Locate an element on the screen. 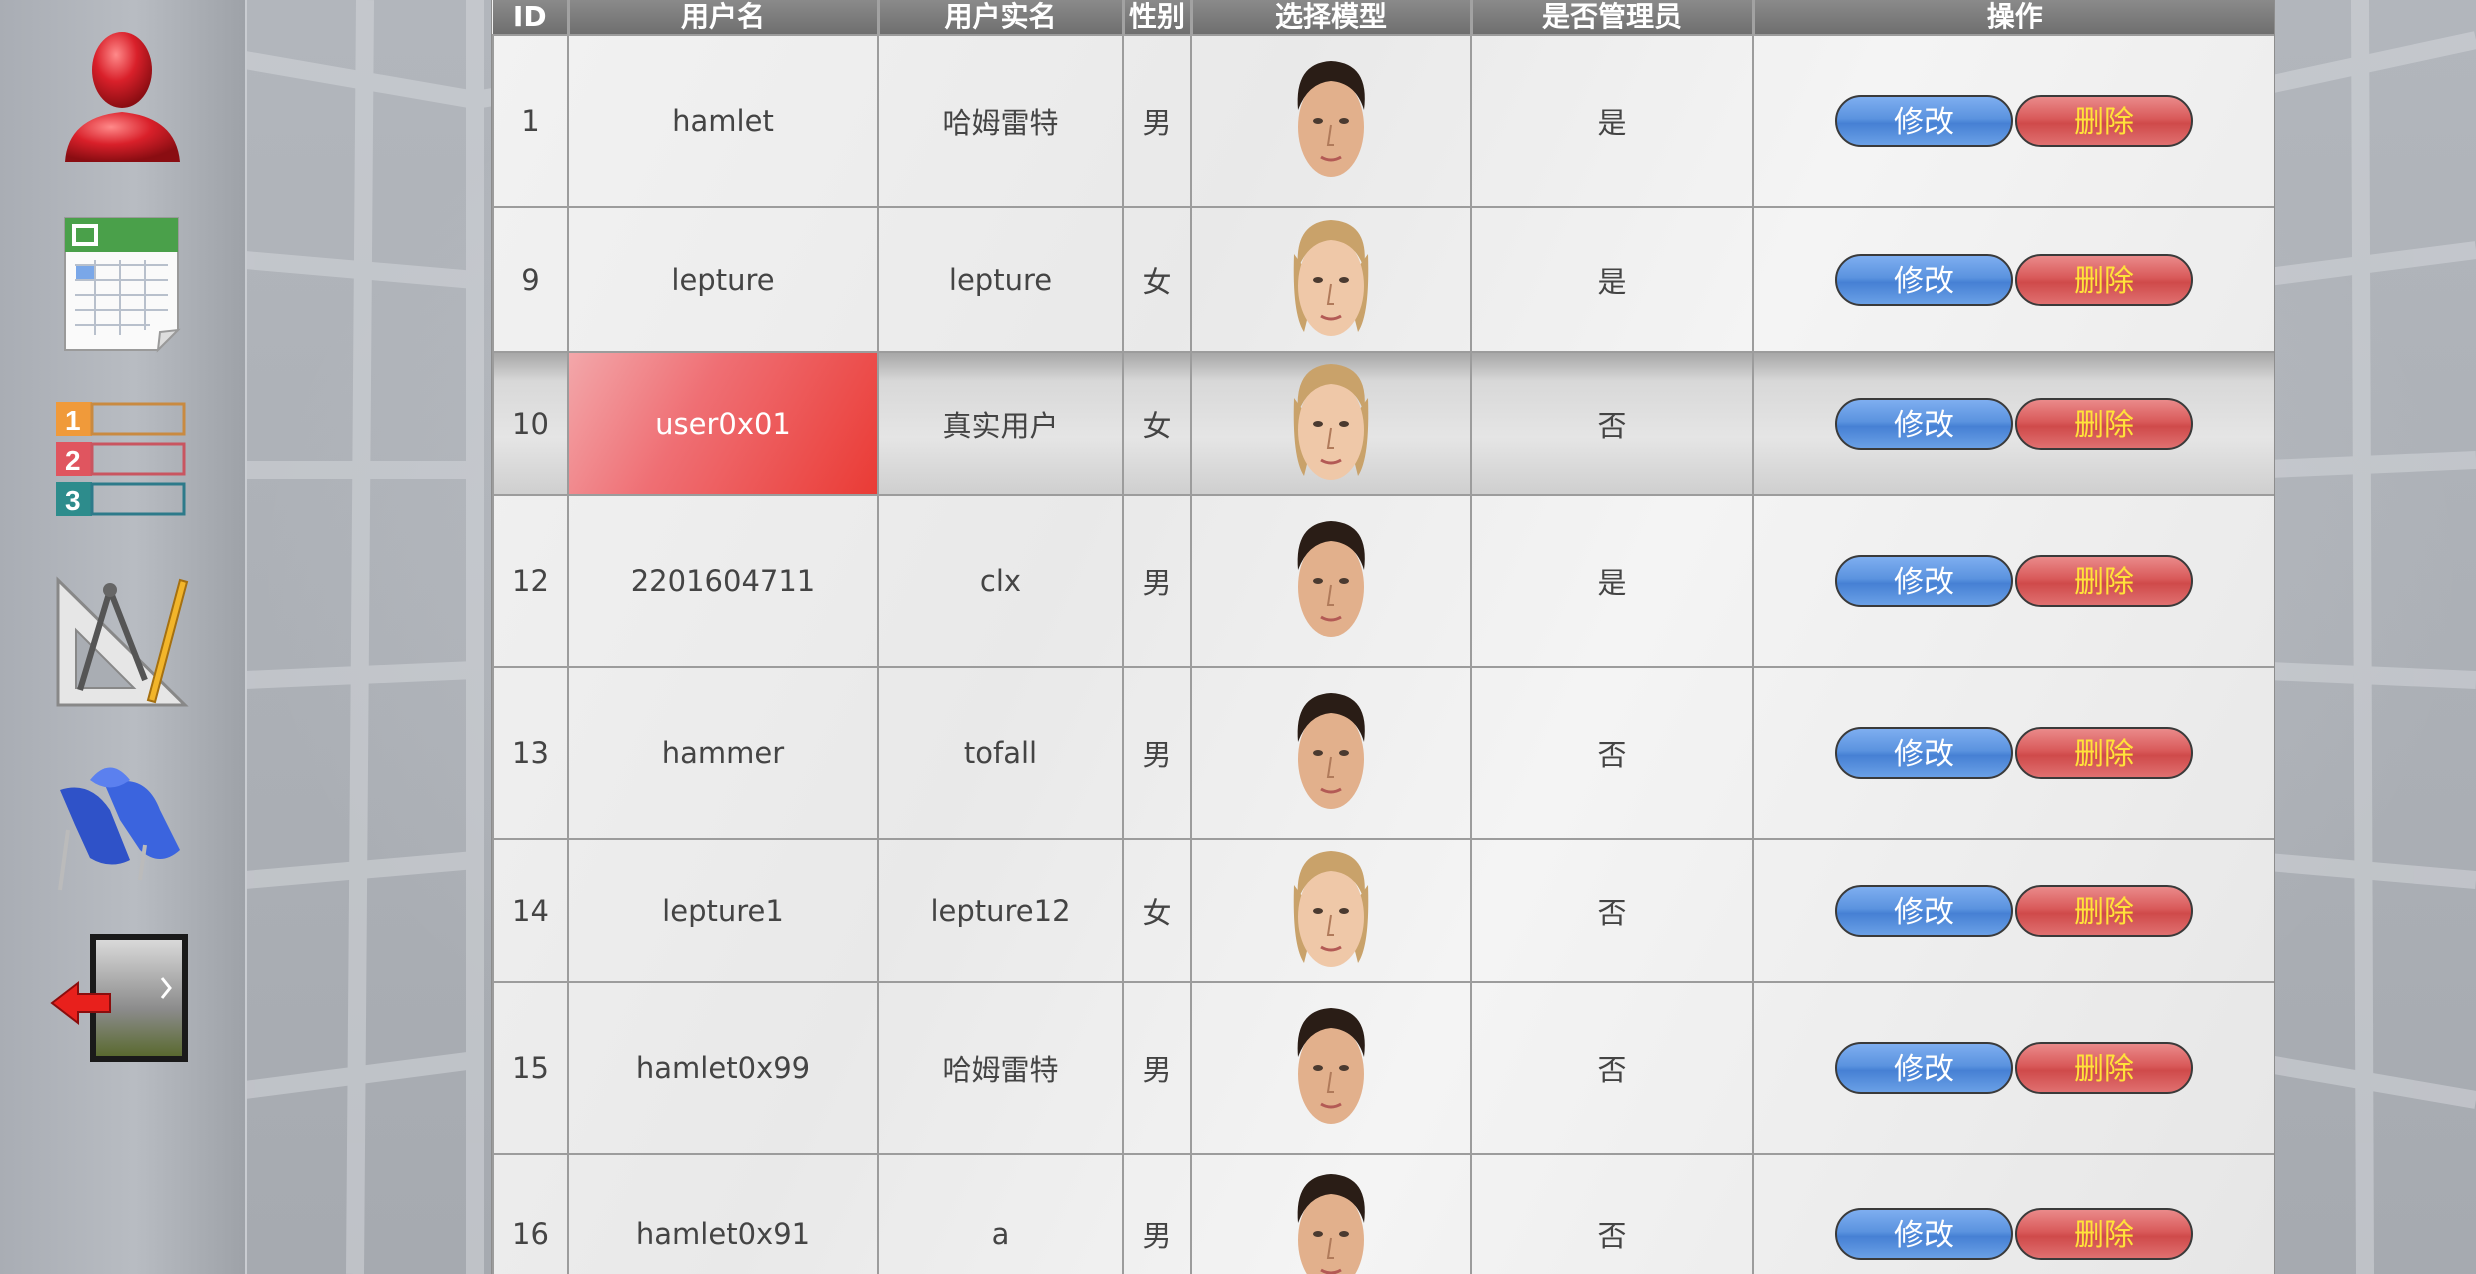 This screenshot has height=1274, width=2476. cell-realname: a is located at coordinates (1000, 1213).